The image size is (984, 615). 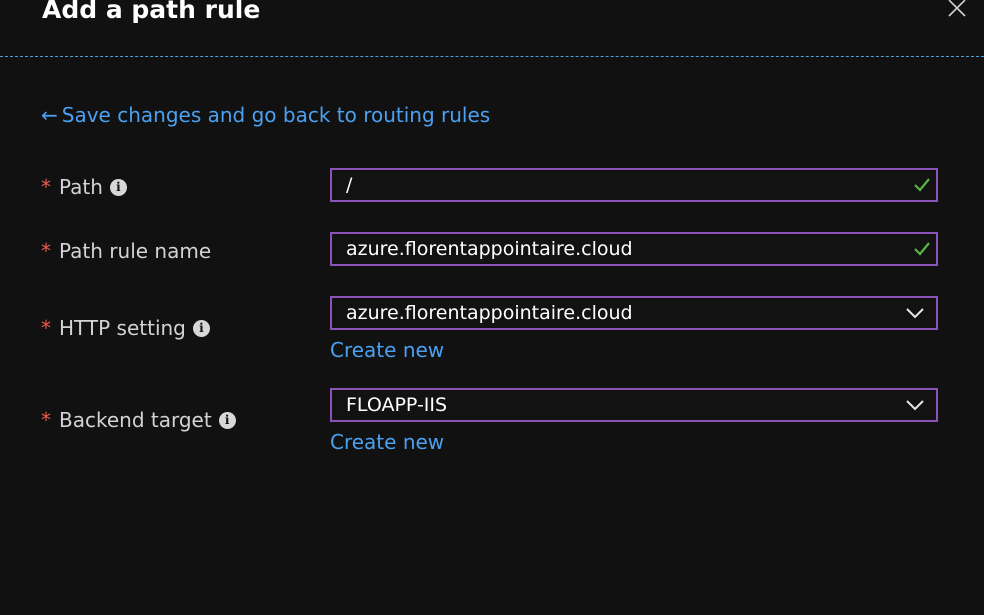 I want to click on backend-target-create-new-link: Create new, so click(x=387, y=442).